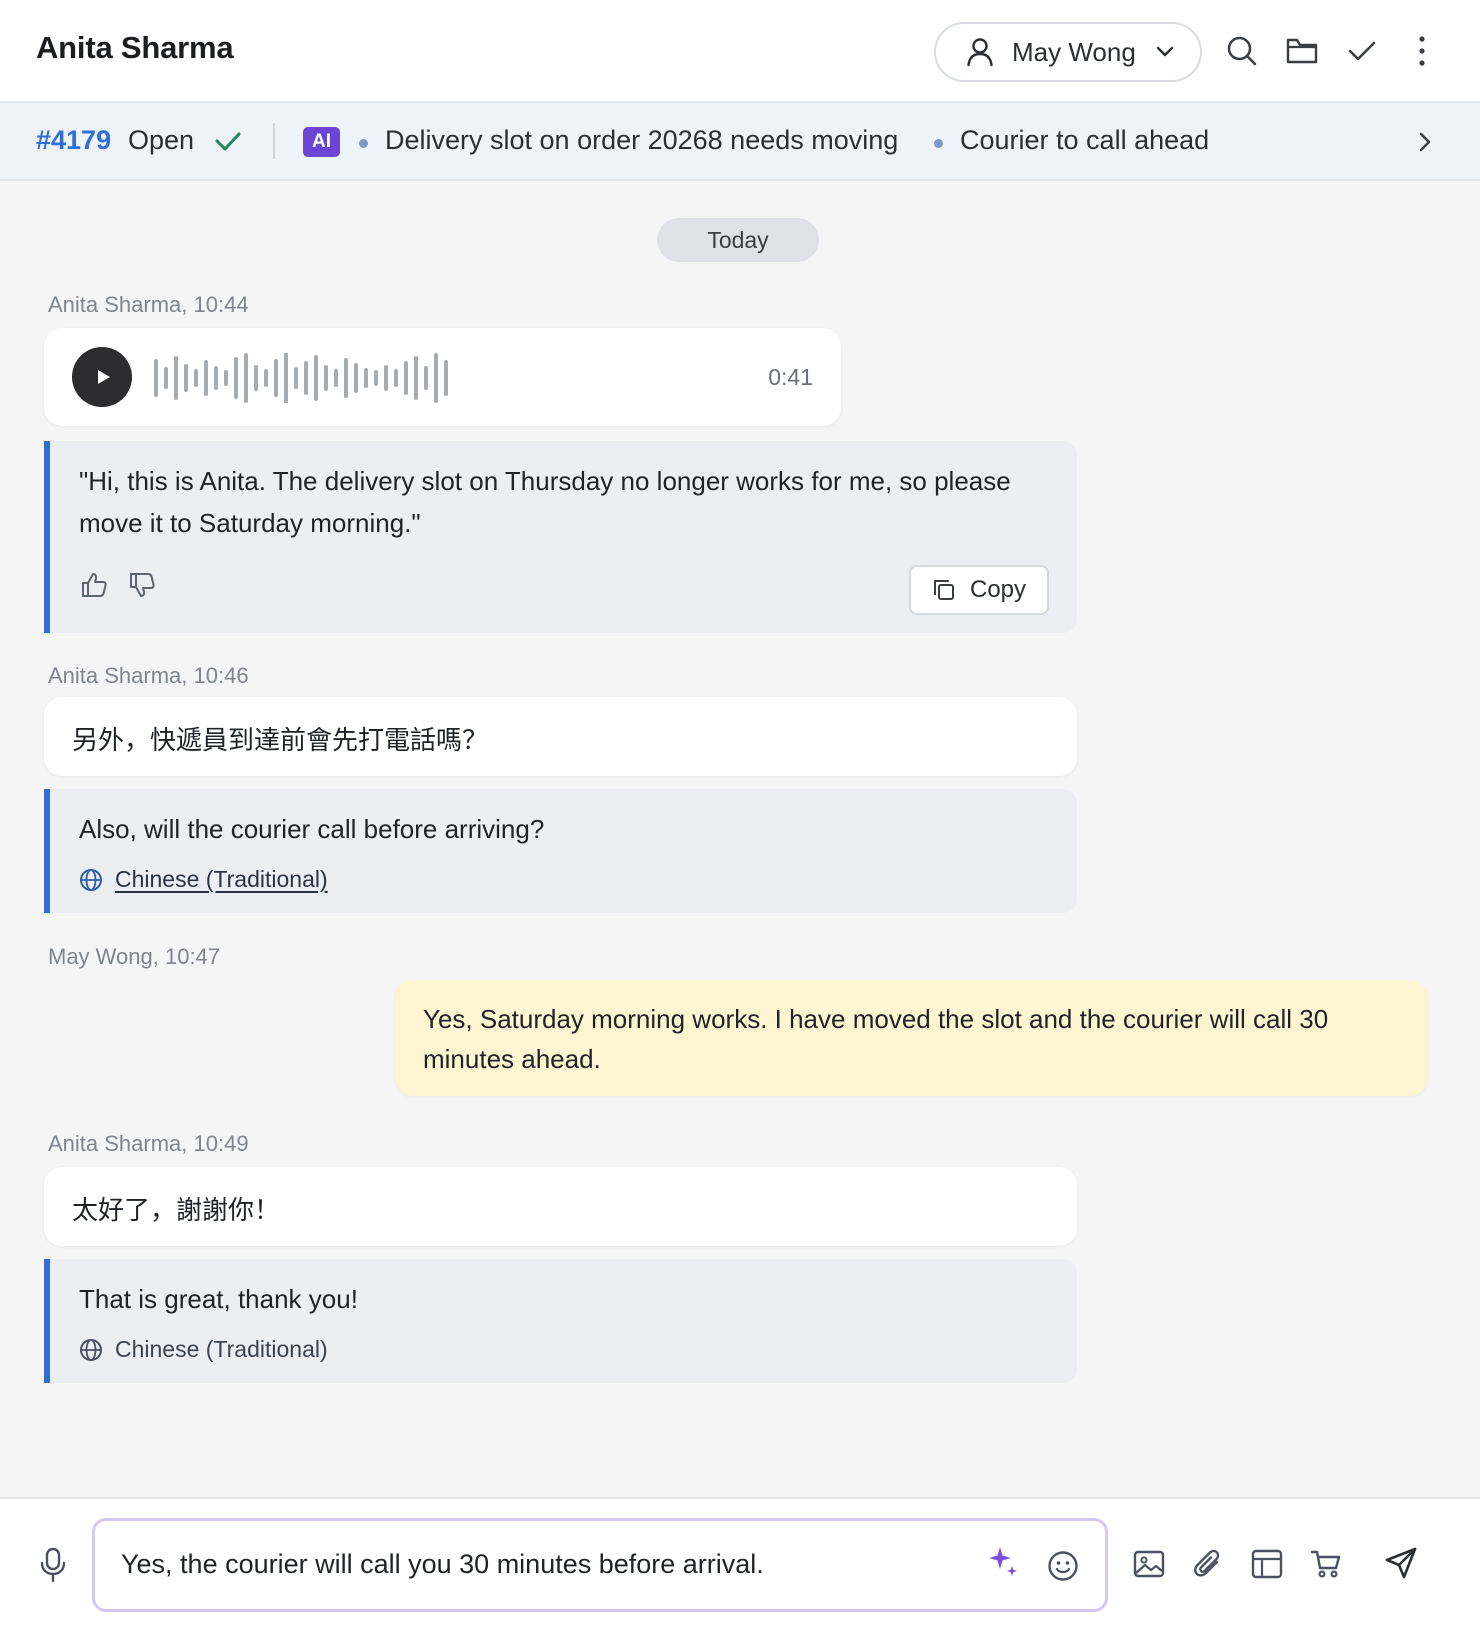  I want to click on date-divider: Today, so click(738, 240).